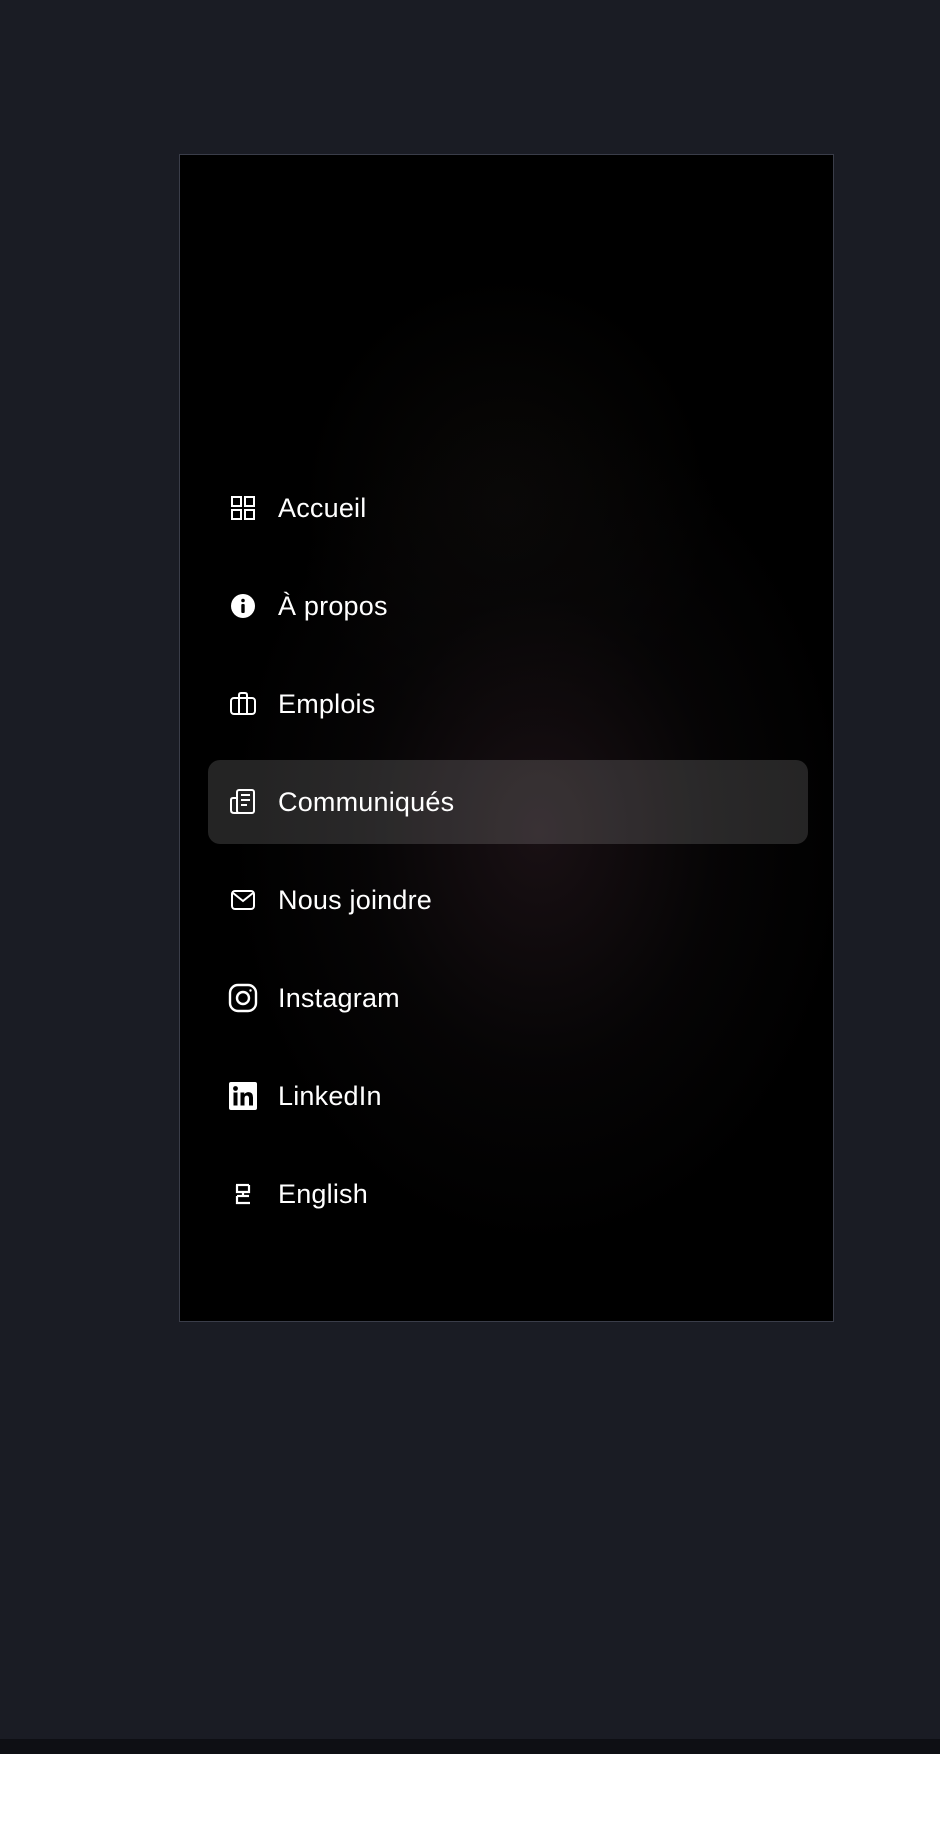 This screenshot has height=1839, width=940. Describe the element at coordinates (243, 1096) in the screenshot. I see `linkedin-icon` at that location.